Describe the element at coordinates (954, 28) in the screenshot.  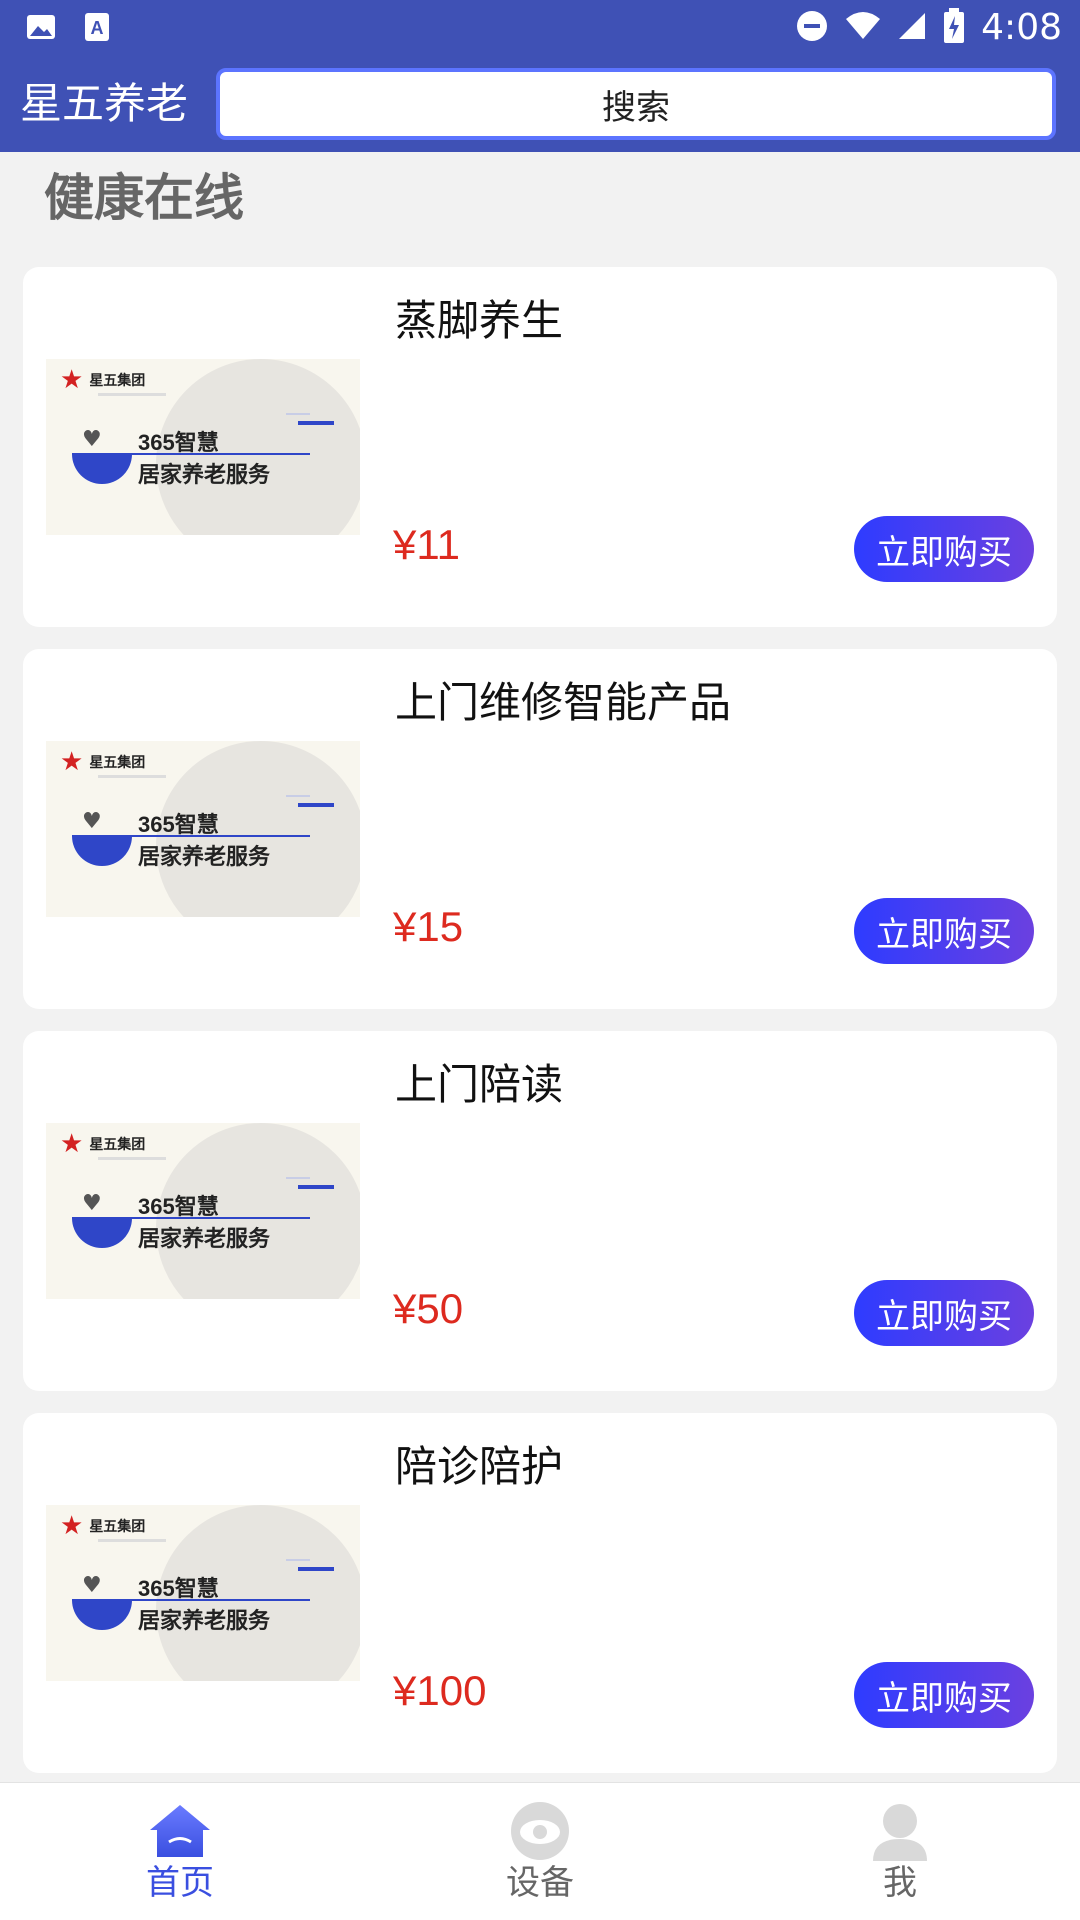
I see `battery-charging-icon` at that location.